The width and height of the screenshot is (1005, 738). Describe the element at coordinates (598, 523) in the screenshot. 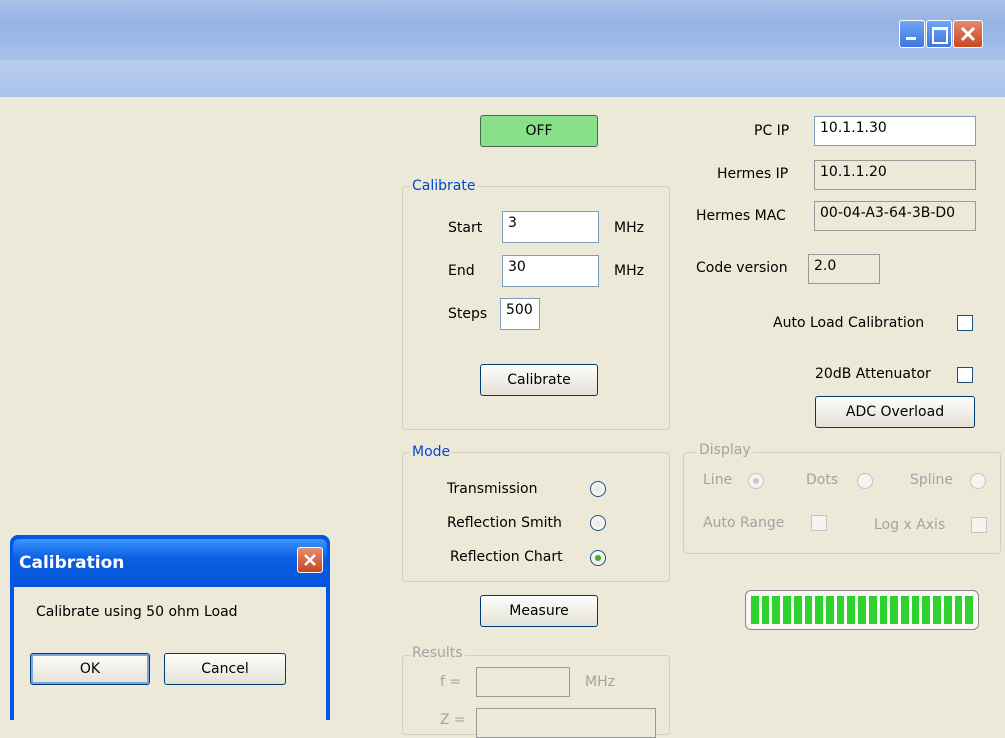

I see `mode-reflection-smith-radio` at that location.